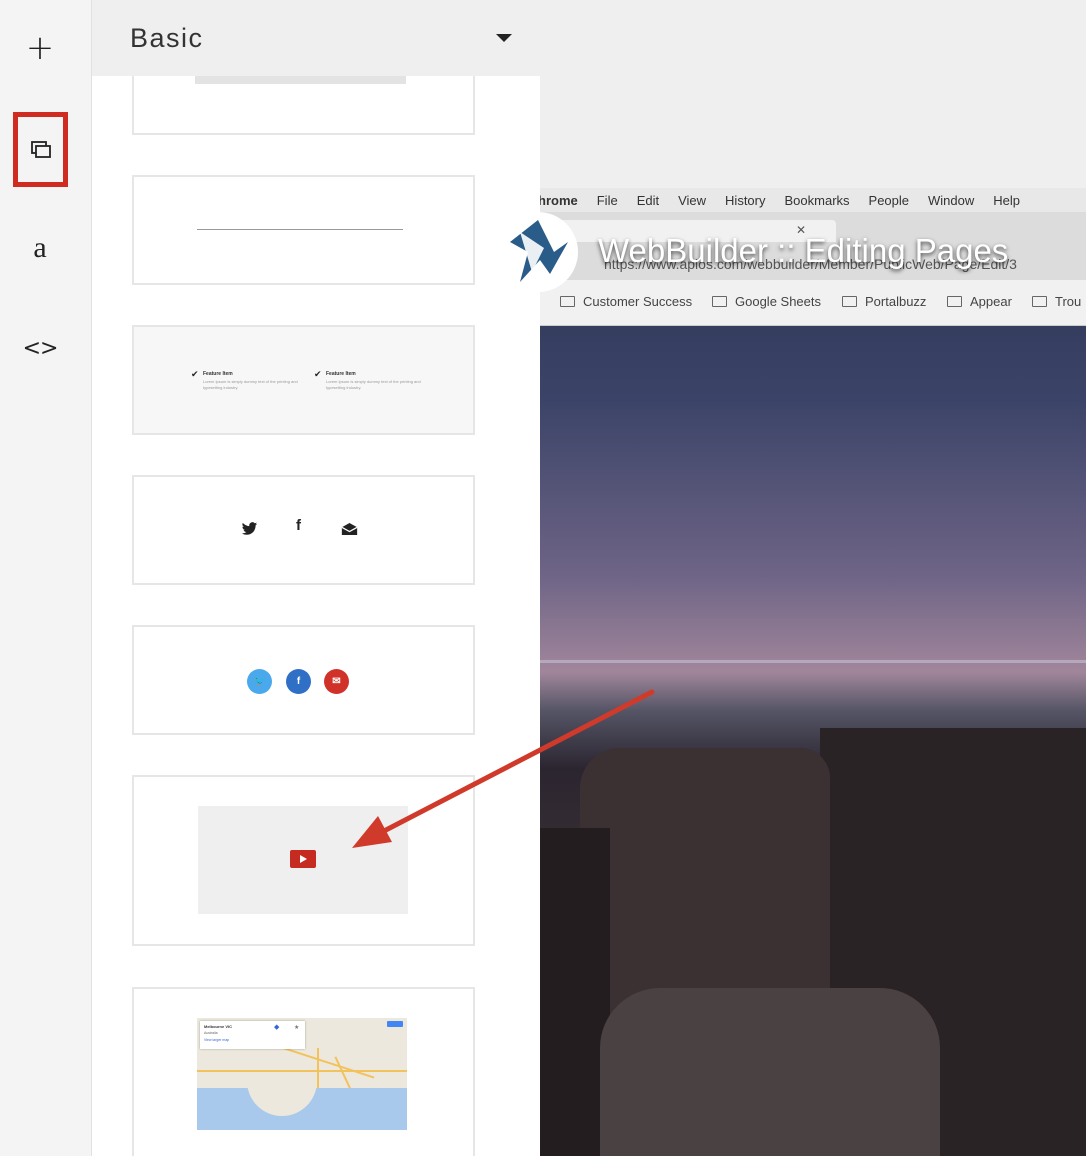 The image size is (1086, 1156). What do you see at coordinates (218, 1026) in the screenshot?
I see `map-info-title: Melbourne VIC` at bounding box center [218, 1026].